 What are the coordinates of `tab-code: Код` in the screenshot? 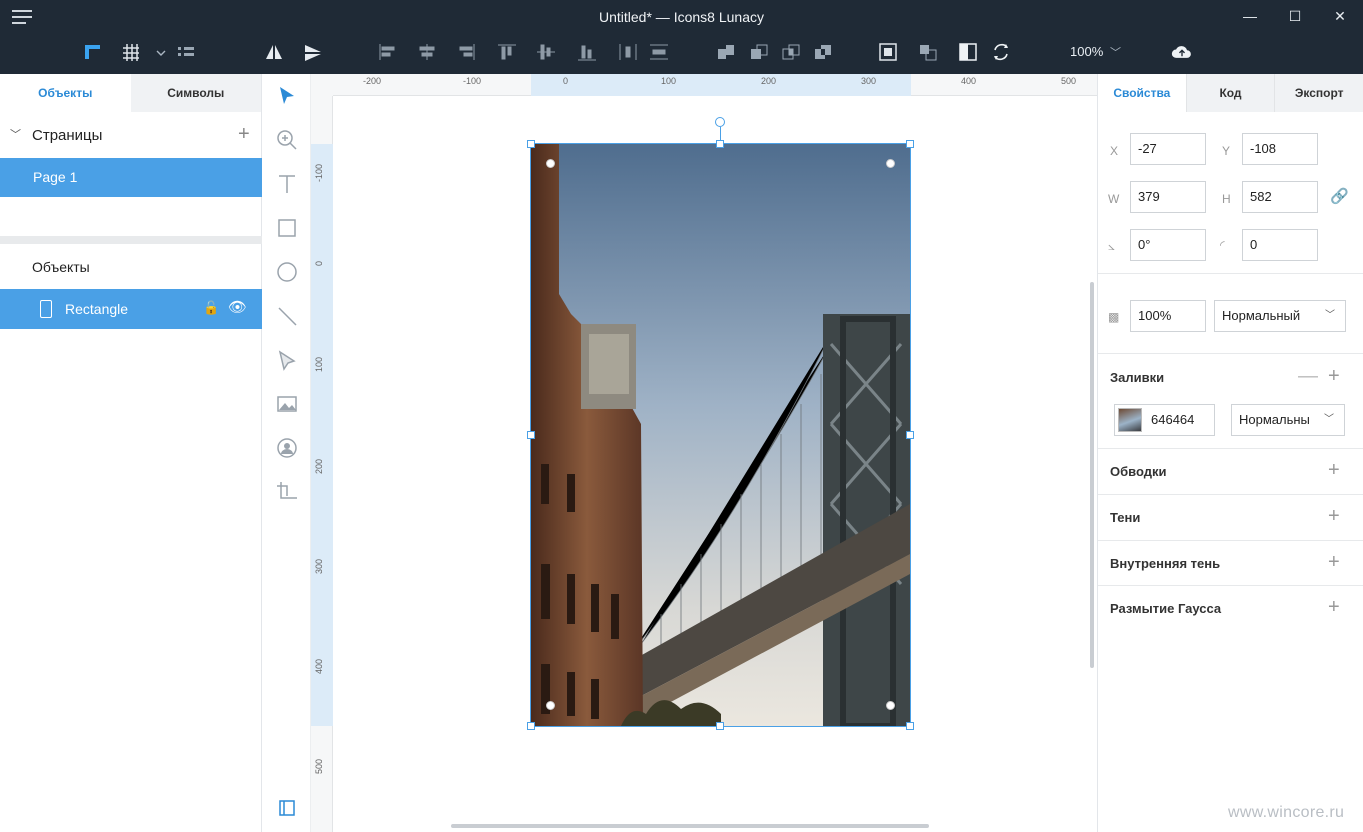 It's located at (1230, 93).